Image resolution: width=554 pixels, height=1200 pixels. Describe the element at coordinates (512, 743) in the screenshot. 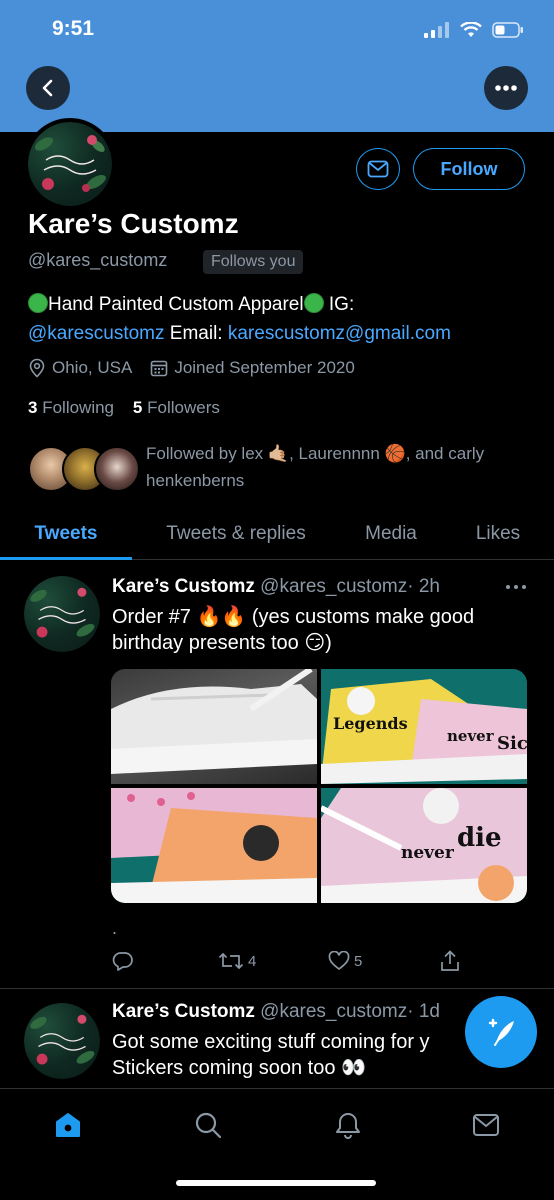

I see `media-label-die: Sic` at that location.